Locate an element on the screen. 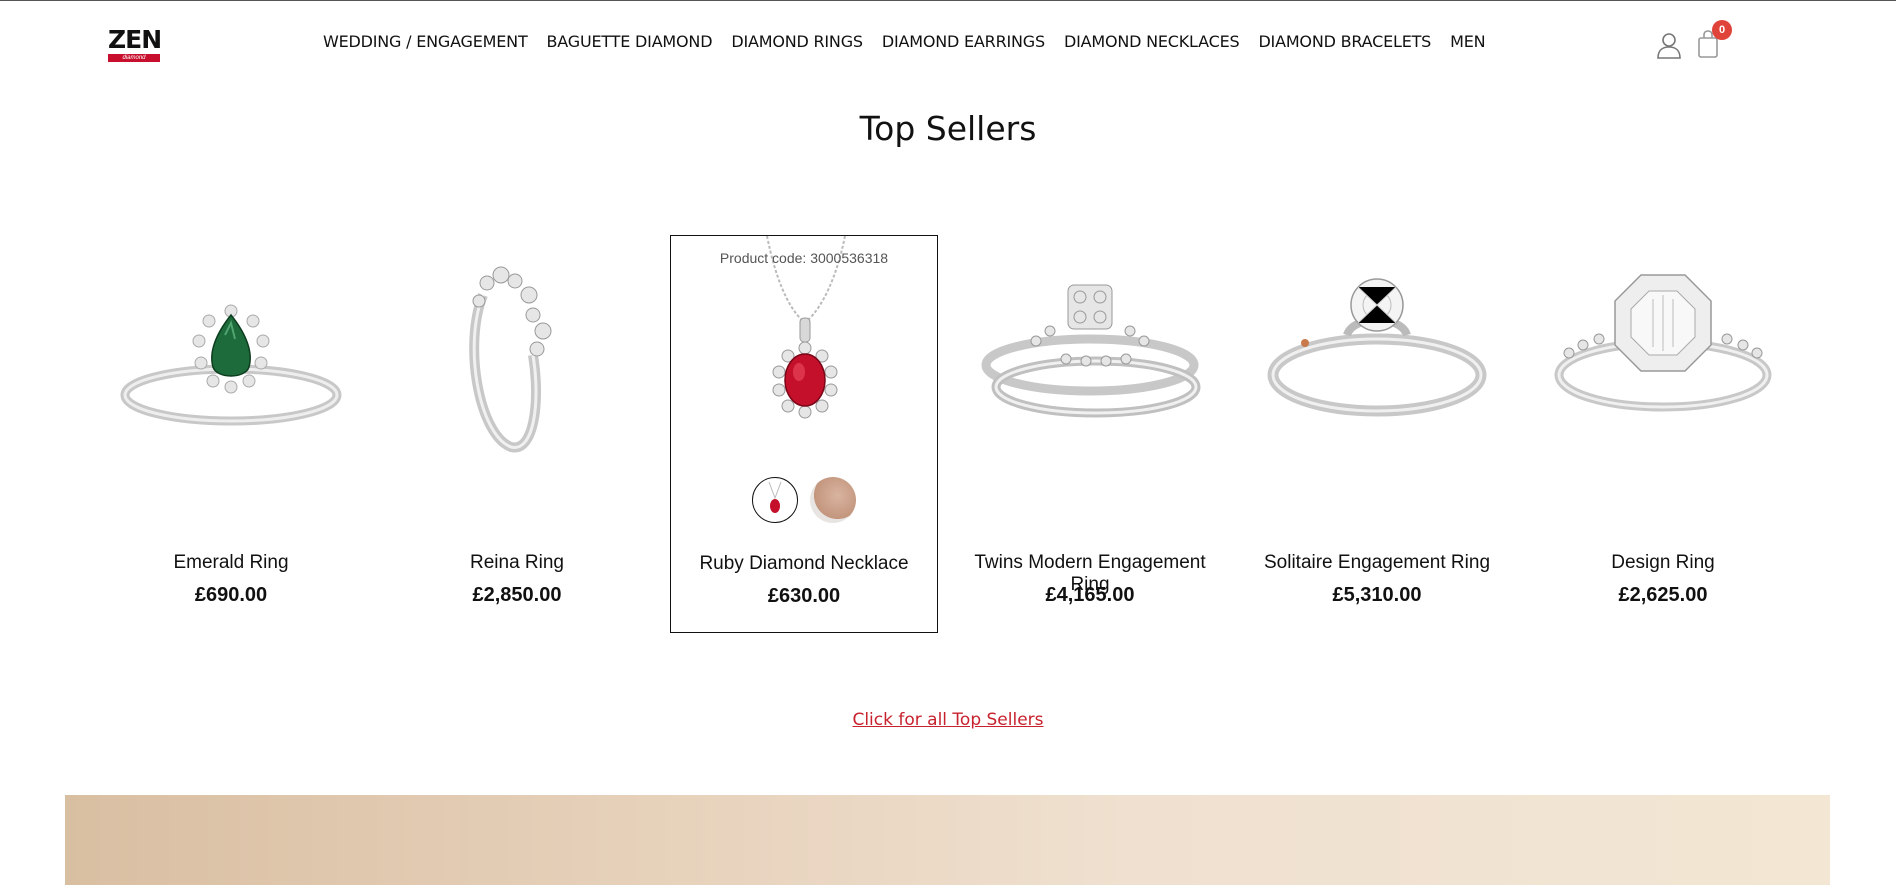  thumbnail-necklace is located at coordinates (775, 500).